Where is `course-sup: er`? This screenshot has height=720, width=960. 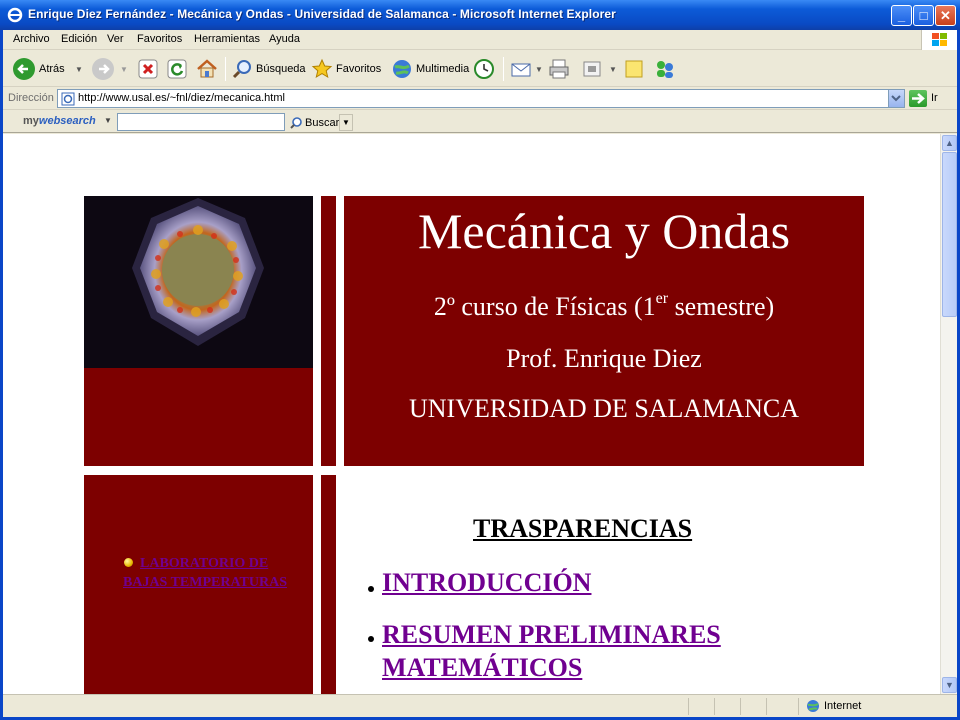 course-sup: er is located at coordinates (662, 298).